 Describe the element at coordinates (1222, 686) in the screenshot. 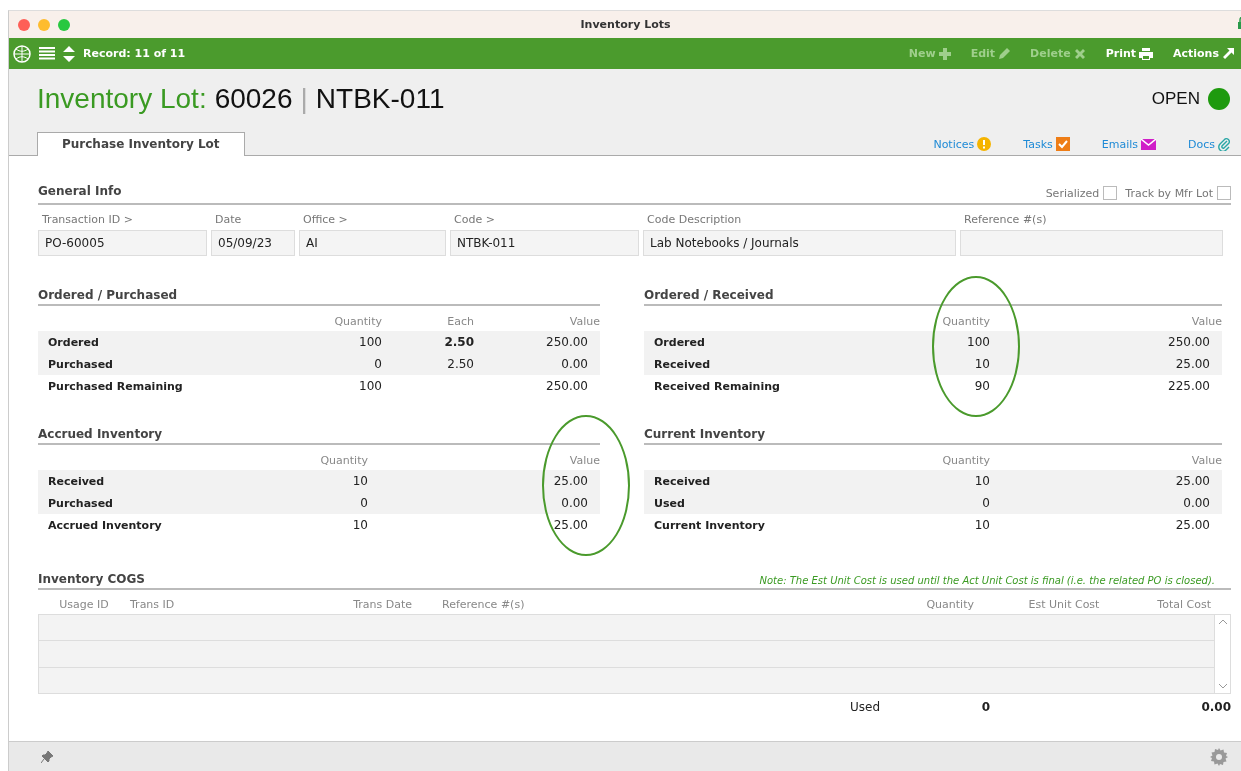

I see `scroll-down-icon` at that location.